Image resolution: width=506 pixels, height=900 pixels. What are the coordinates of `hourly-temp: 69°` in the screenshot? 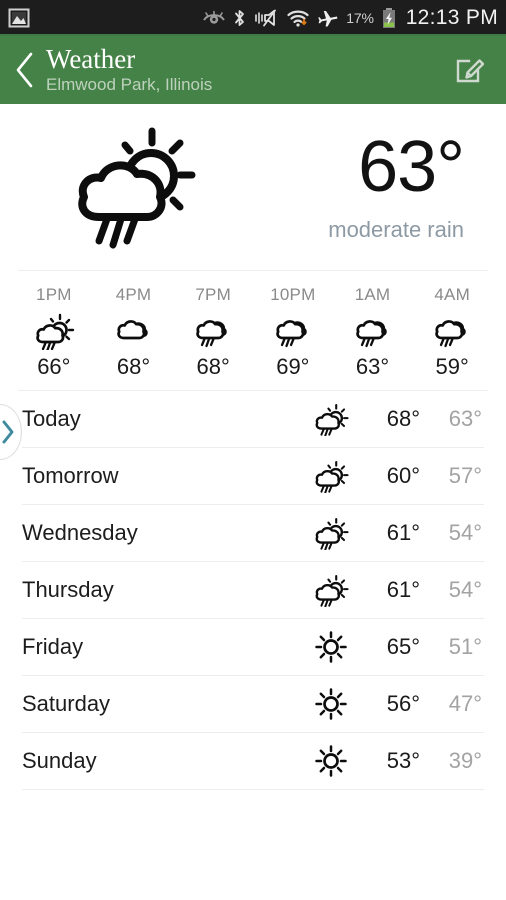 It's located at (293, 366).